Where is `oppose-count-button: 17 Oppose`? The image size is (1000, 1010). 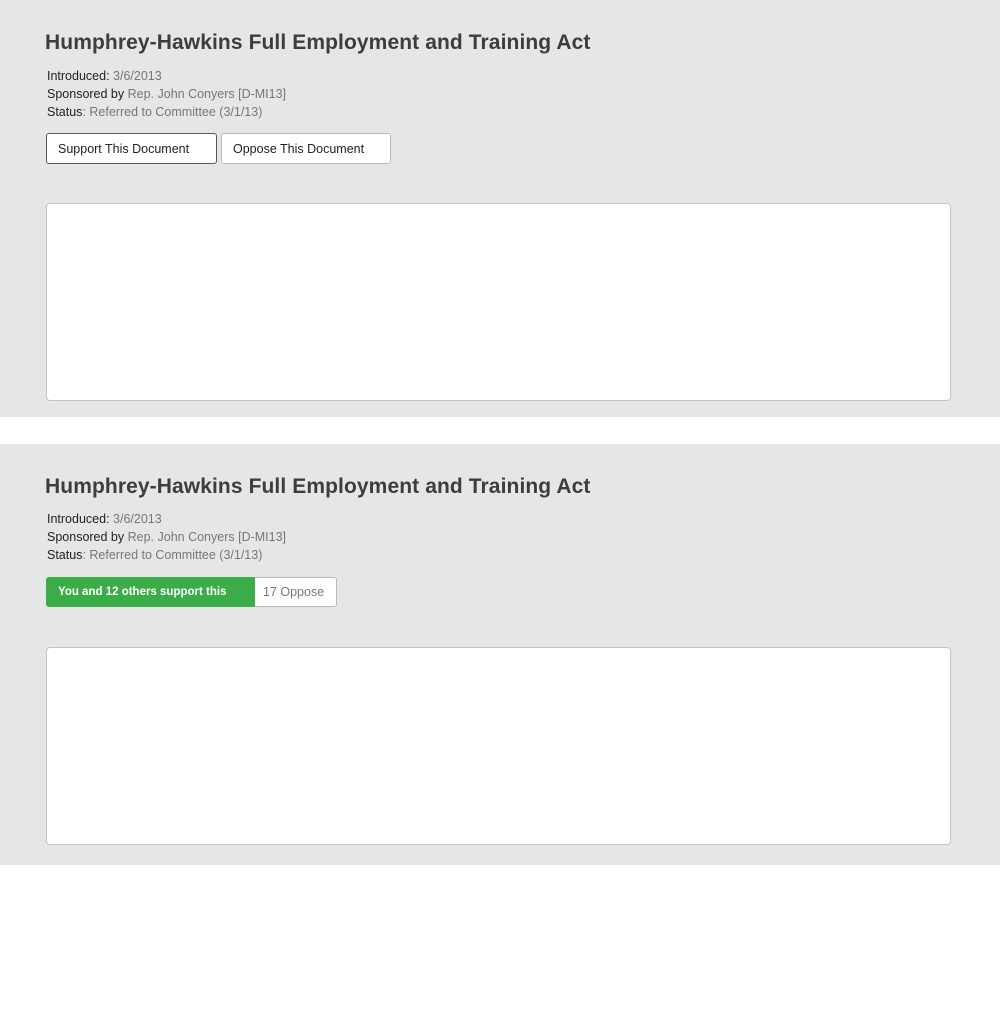 oppose-count-button: 17 Oppose is located at coordinates (296, 592).